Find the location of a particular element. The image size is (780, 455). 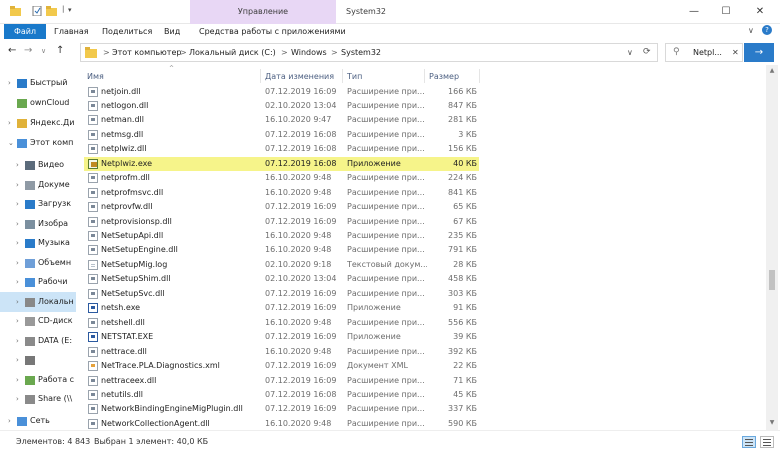

nav-item: ownCloud is located at coordinates (38, 103).